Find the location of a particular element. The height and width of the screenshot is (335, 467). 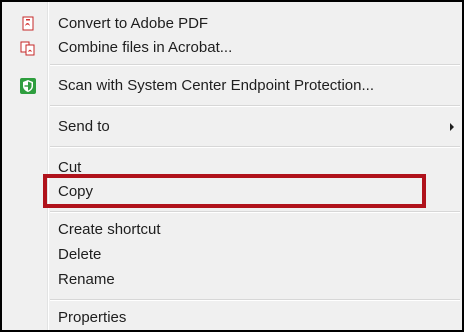

menu-item-label: Convert to Adobe PDF is located at coordinates (133, 23).